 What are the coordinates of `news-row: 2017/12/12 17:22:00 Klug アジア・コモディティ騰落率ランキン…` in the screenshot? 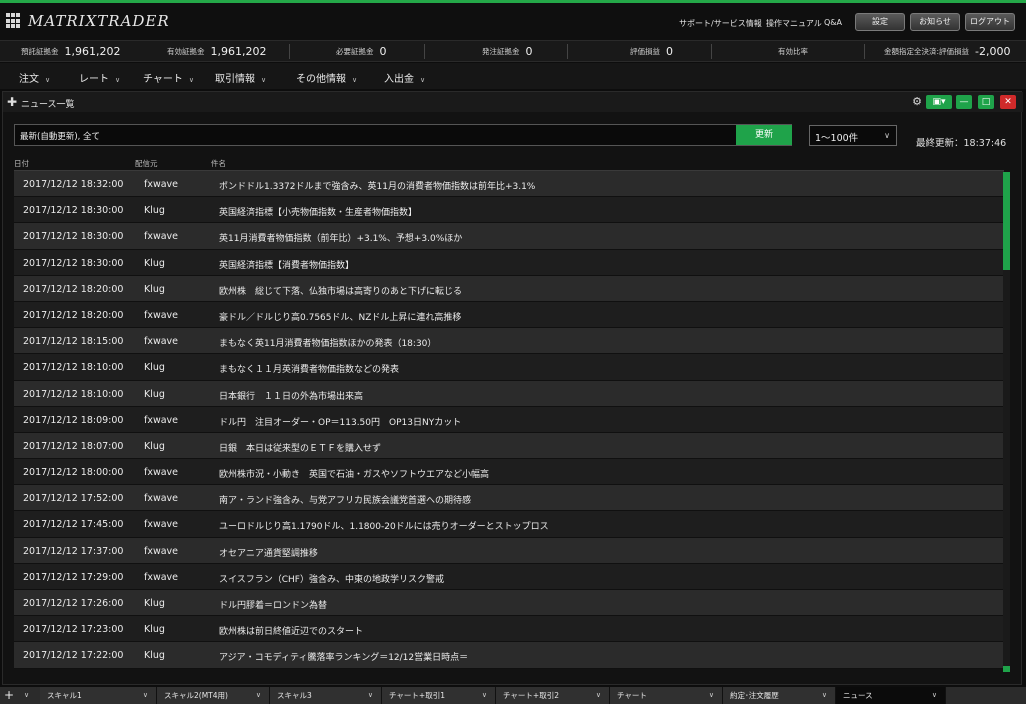 It's located at (509, 655).